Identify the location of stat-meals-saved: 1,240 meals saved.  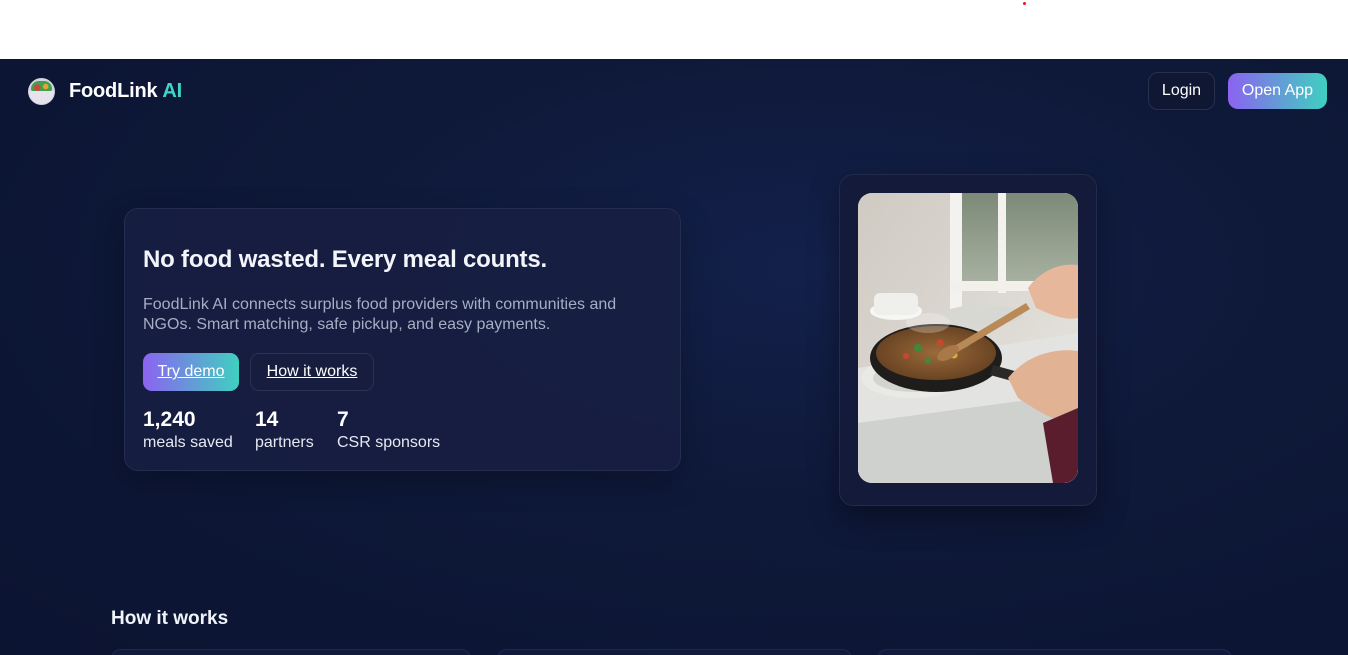
(188, 430).